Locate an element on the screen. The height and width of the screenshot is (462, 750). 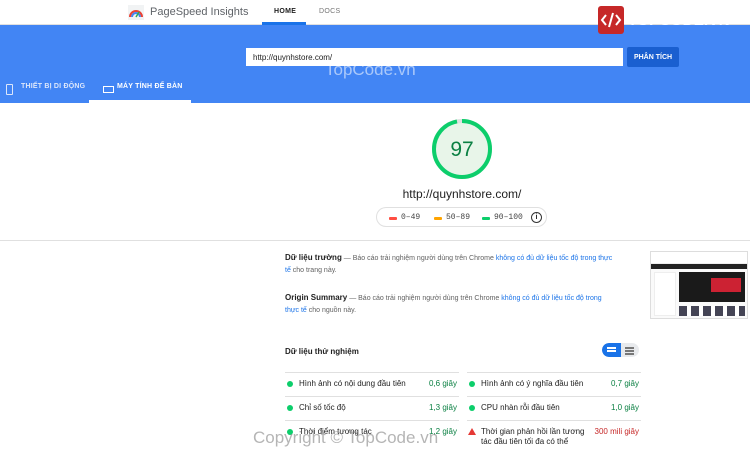
page-screenshot-thumbnail is located at coordinates (699, 285).